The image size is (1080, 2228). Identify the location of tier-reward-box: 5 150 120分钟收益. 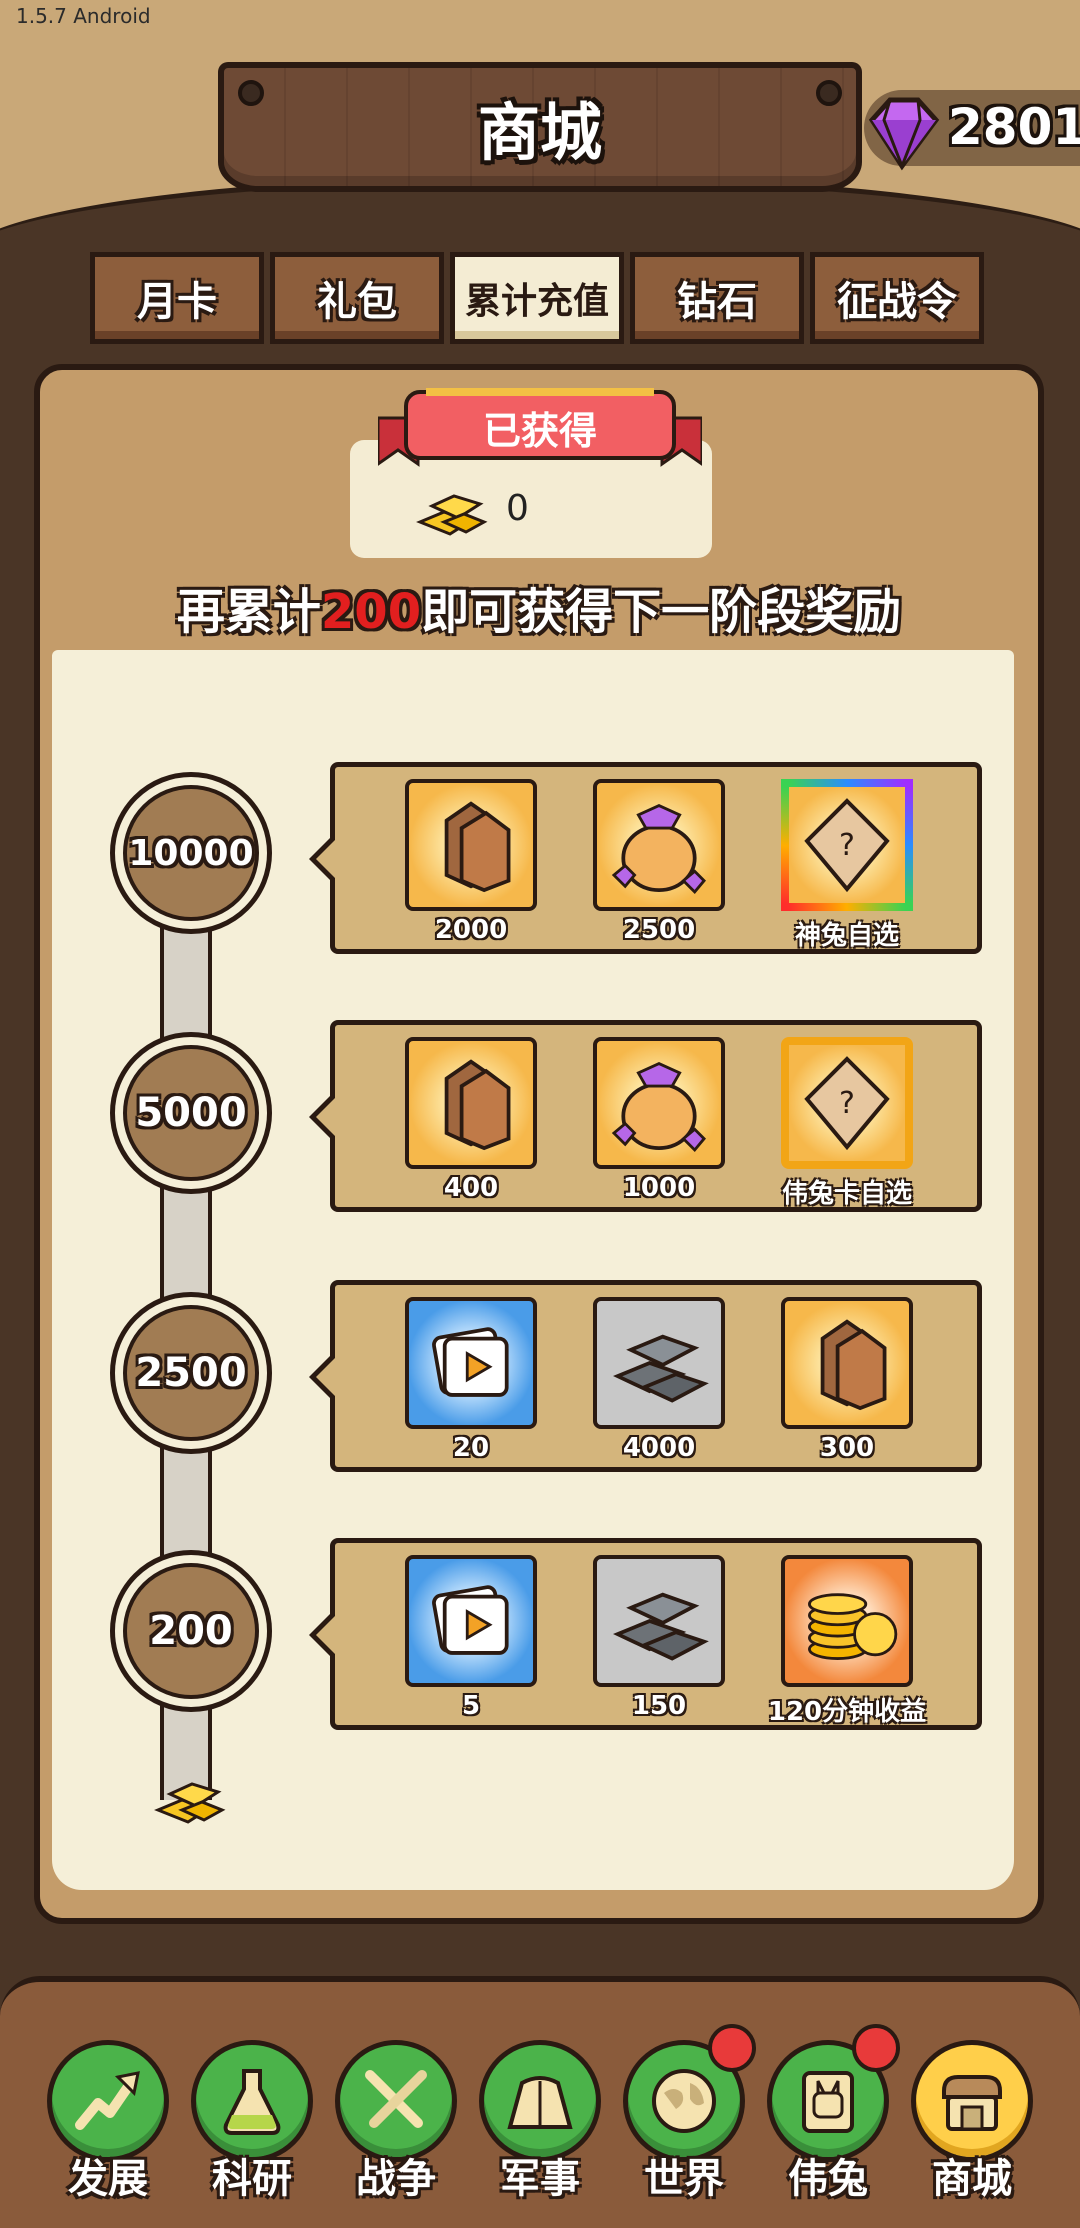
(645, 1634).